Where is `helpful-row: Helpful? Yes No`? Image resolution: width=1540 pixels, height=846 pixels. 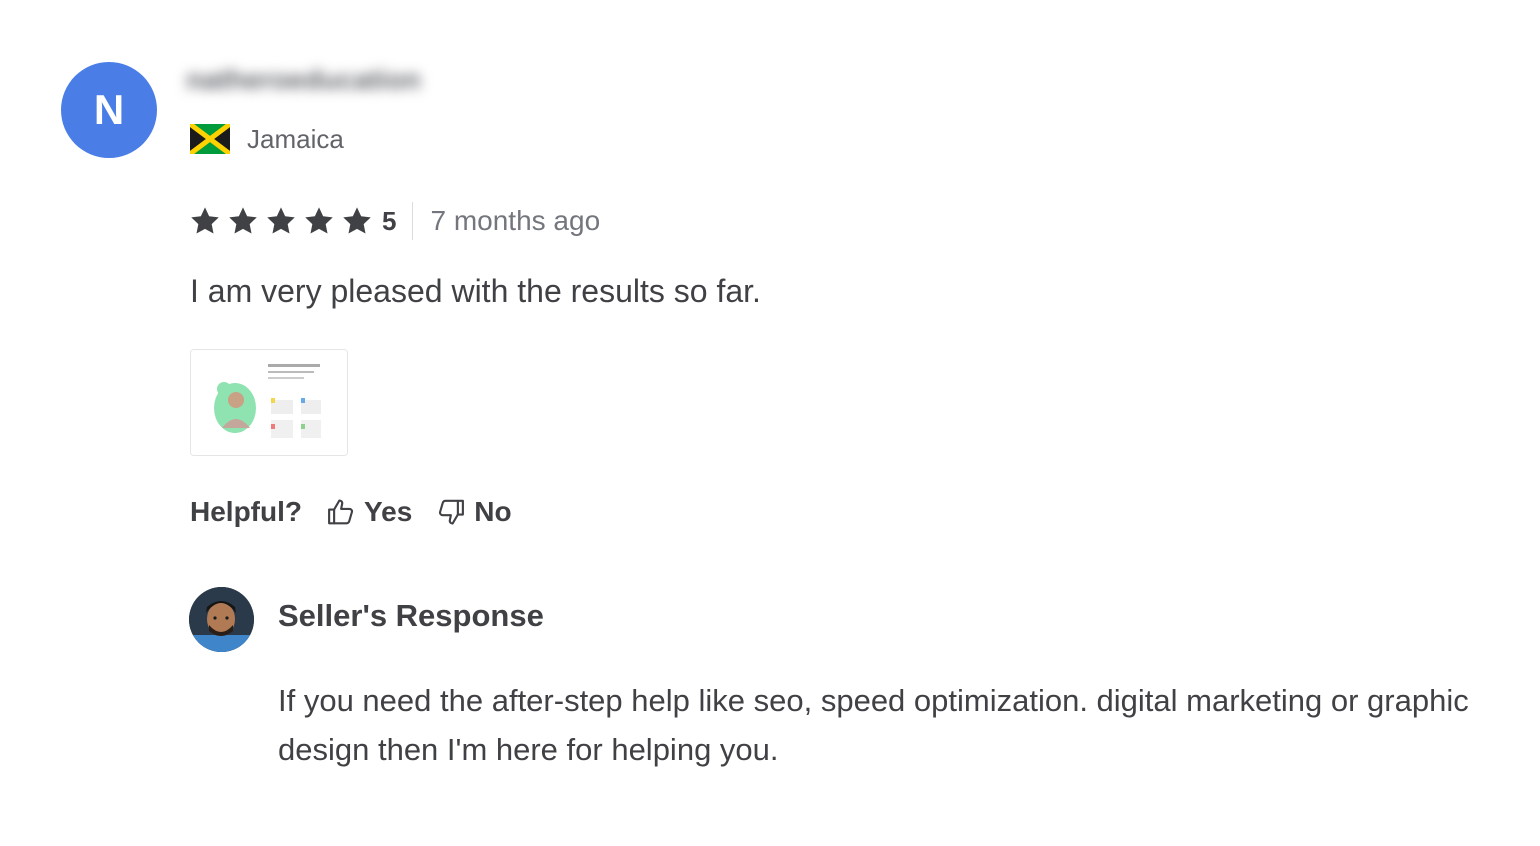 helpful-row: Helpful? Yes No is located at coordinates (351, 512).